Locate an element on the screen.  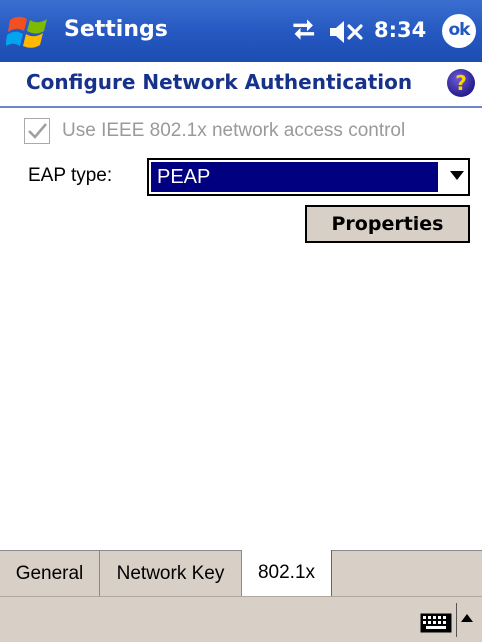
window-title: Settings is located at coordinates (116, 29).